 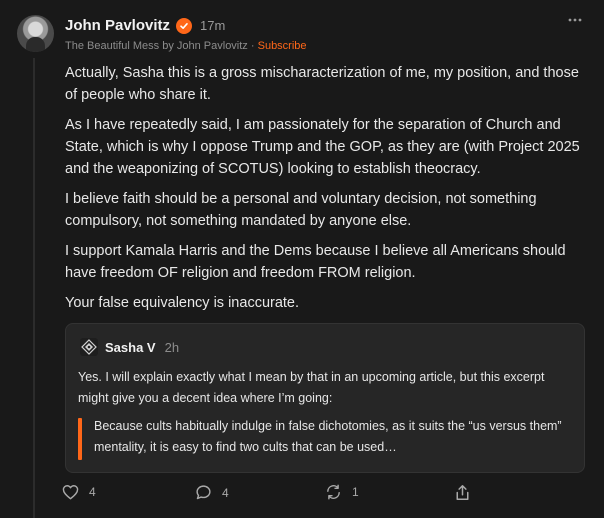 I want to click on like-button: 4, so click(x=79, y=492).